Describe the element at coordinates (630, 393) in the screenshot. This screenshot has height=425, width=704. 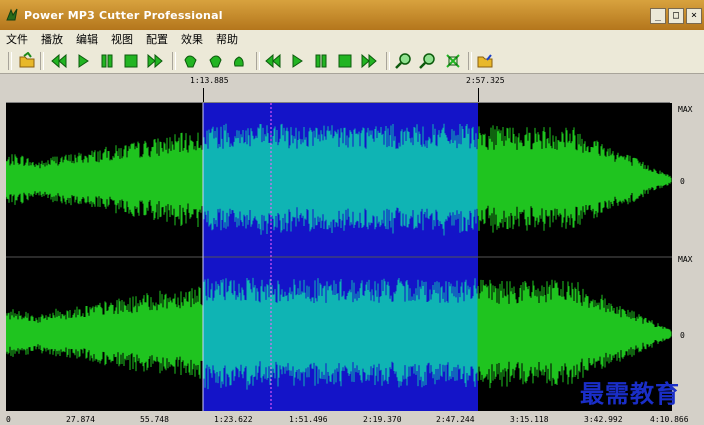
I see `watermark-text: 最需教育` at that location.